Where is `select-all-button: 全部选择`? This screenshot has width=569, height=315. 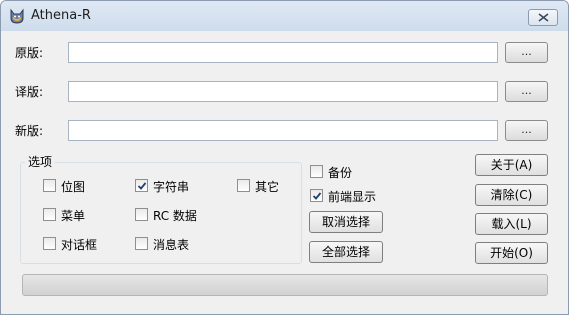 select-all-button: 全部选择 is located at coordinates (346, 252).